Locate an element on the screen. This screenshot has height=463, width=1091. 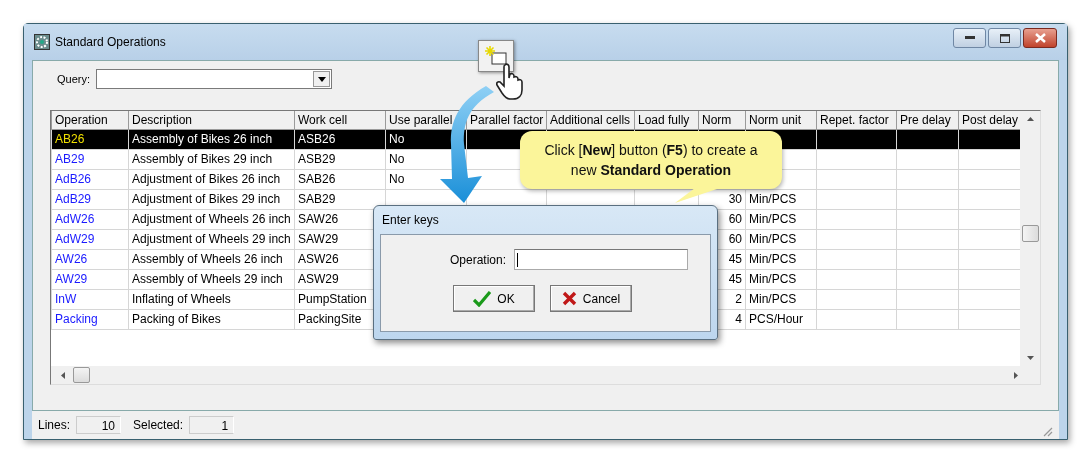
dialog-title: Enter keys is located at coordinates (410, 220).